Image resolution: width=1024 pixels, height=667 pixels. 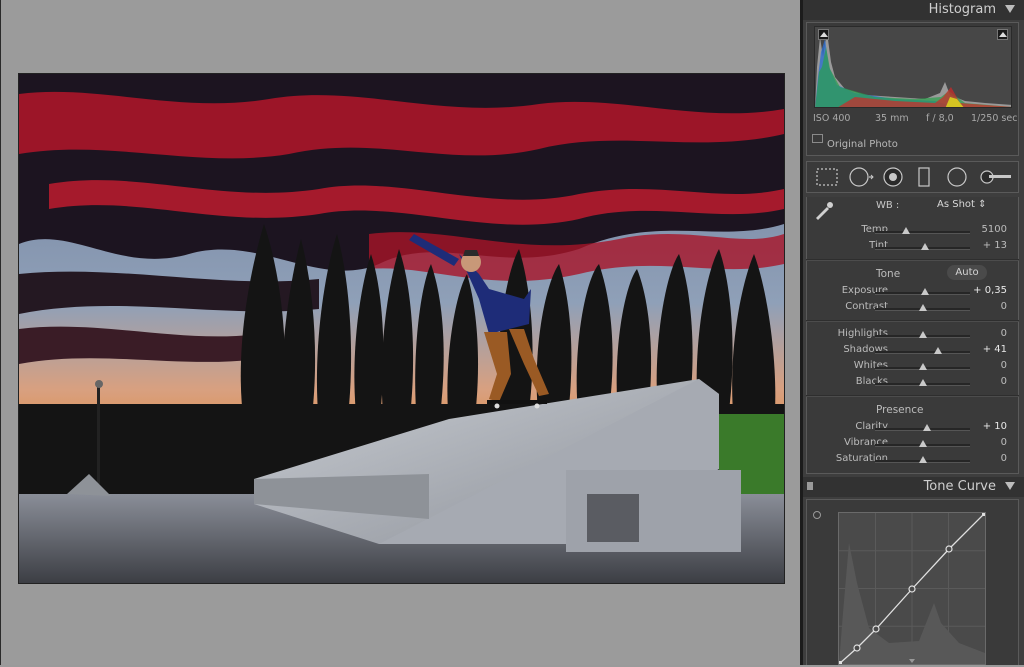 What do you see at coordinates (1004, 381) in the screenshot?
I see `blacks-value: 0` at bounding box center [1004, 381].